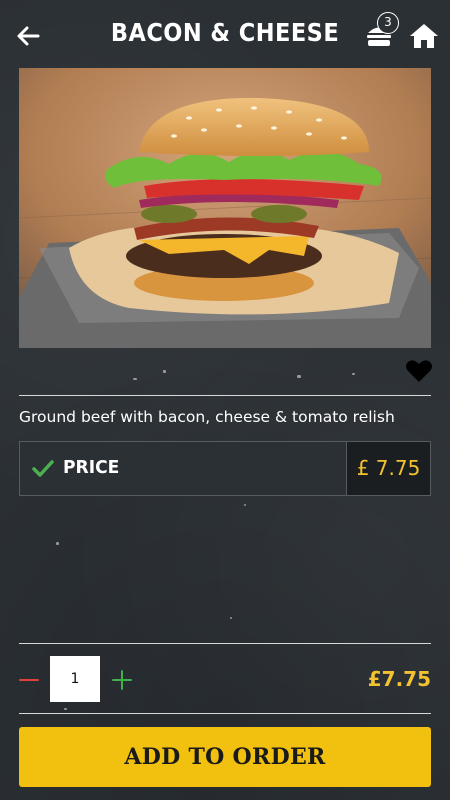 Image resolution: width=450 pixels, height=800 pixels. I want to click on price-option-value: £ 7.75, so click(388, 468).